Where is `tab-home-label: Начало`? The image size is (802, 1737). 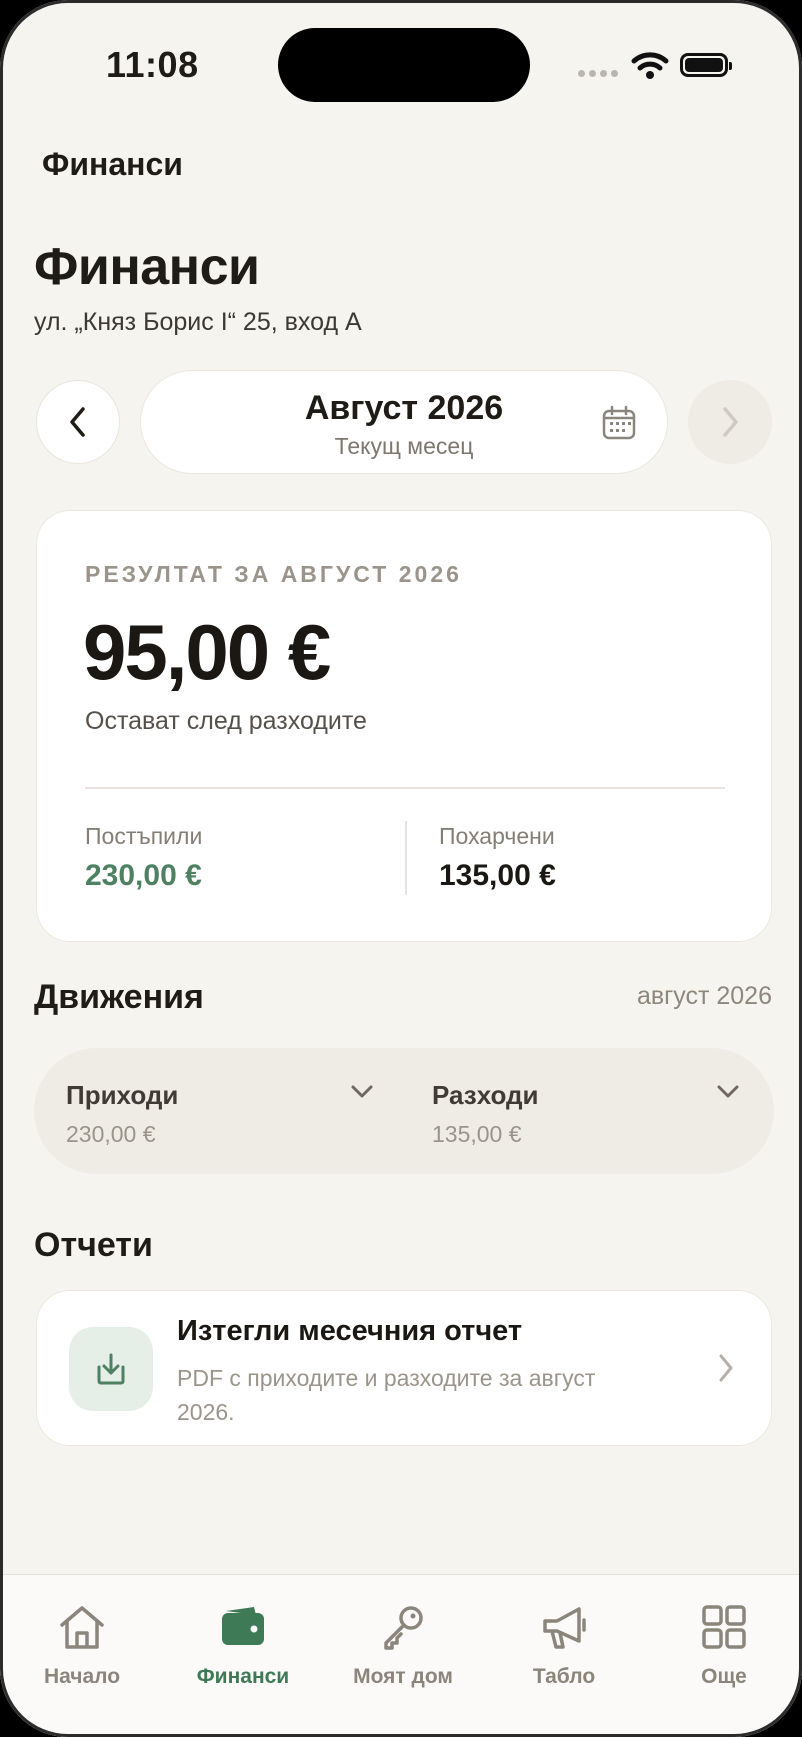 tab-home-label: Начало is located at coordinates (82, 1676).